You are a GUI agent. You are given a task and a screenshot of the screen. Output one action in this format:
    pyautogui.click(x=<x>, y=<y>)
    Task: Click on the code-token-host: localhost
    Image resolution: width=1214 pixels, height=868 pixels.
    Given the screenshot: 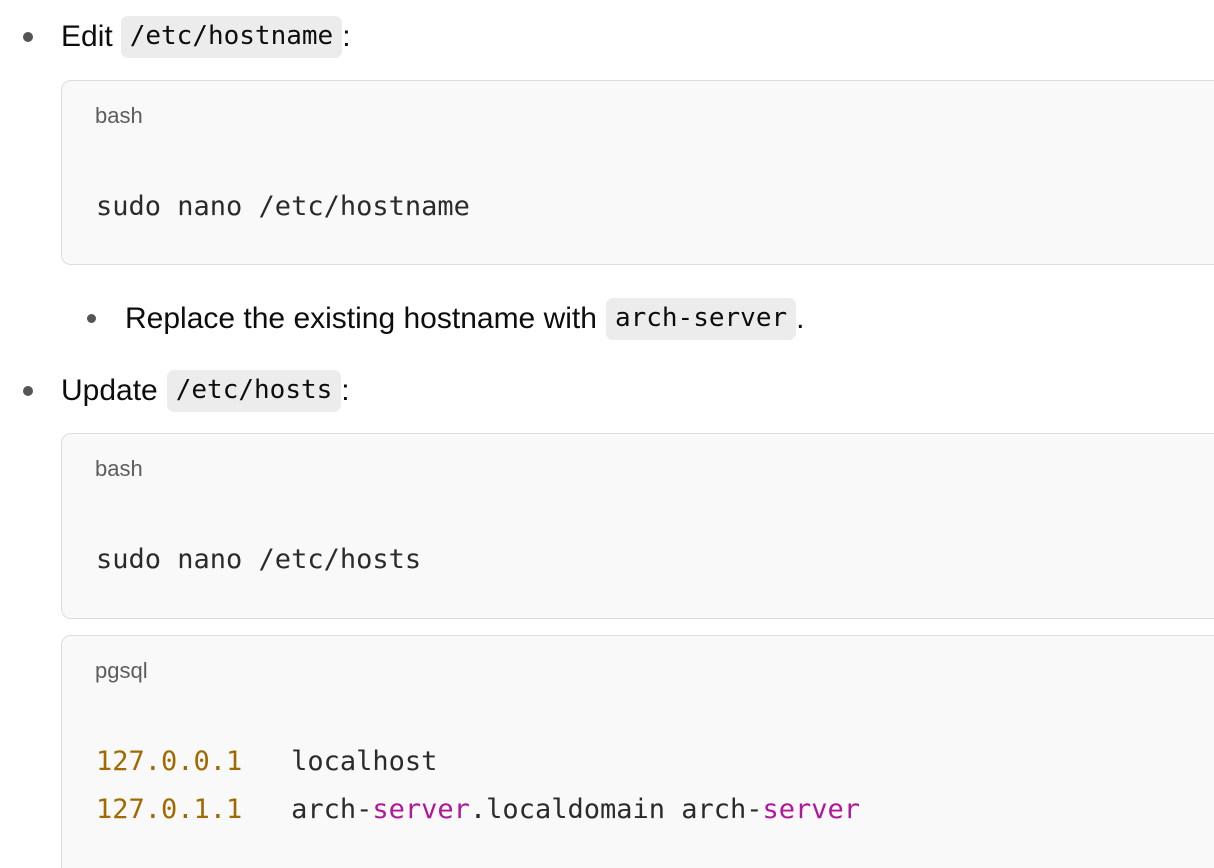 What is the action you would take?
    pyautogui.click(x=364, y=761)
    